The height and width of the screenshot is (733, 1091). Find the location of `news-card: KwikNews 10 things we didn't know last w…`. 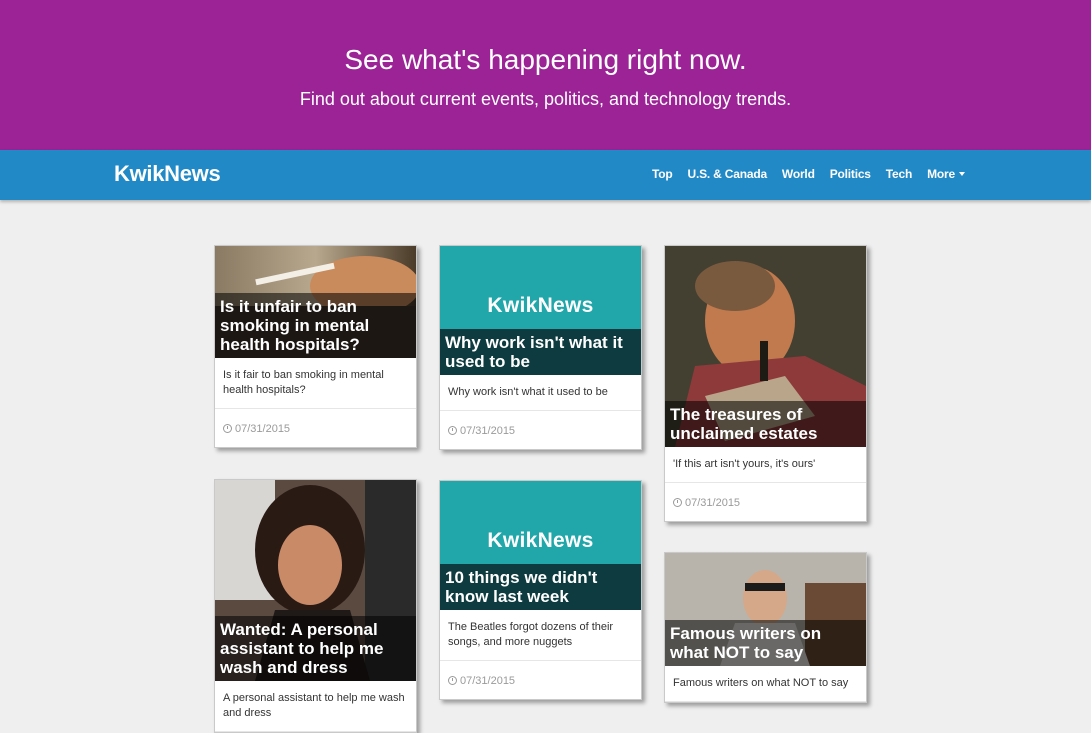

news-card: KwikNews 10 things we didn't know last w… is located at coordinates (540, 590).